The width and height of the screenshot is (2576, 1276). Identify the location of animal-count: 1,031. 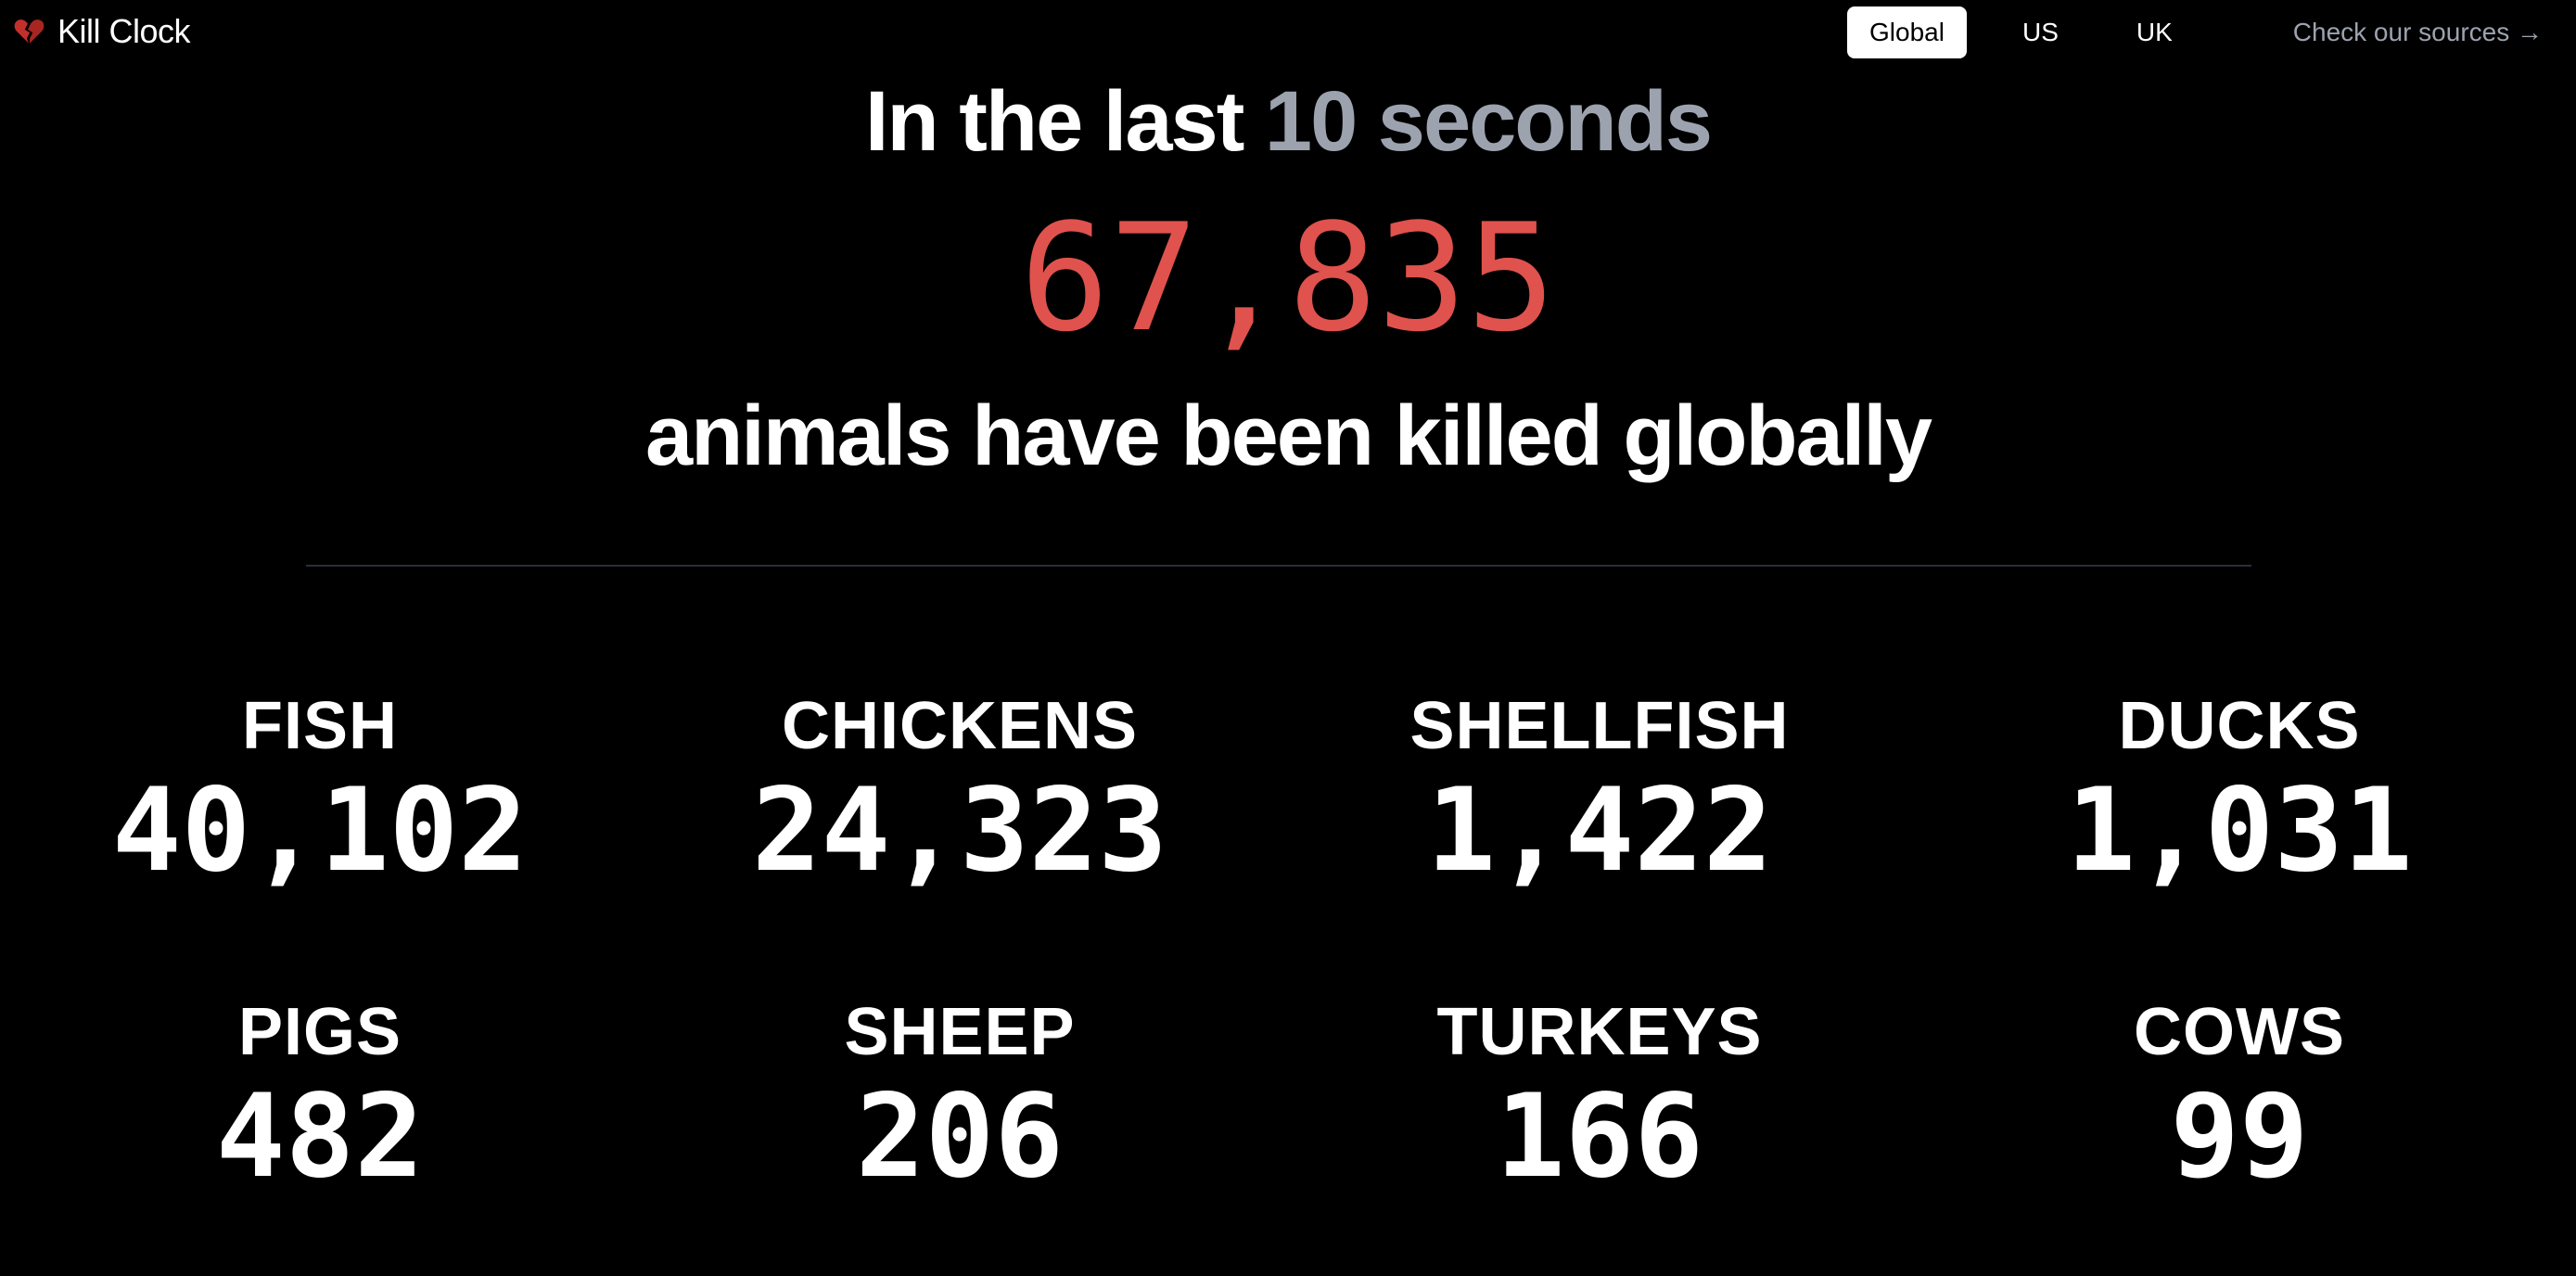
(2239, 831).